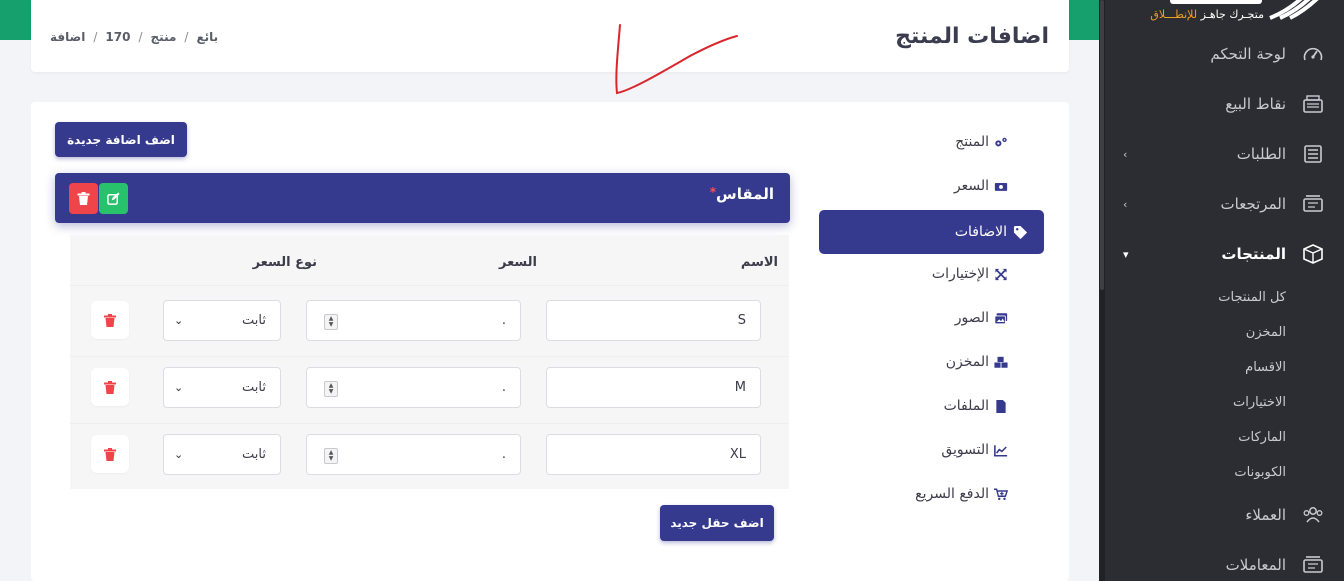 This screenshot has height=581, width=1344. I want to click on addon-name-input: S, so click(653, 320).